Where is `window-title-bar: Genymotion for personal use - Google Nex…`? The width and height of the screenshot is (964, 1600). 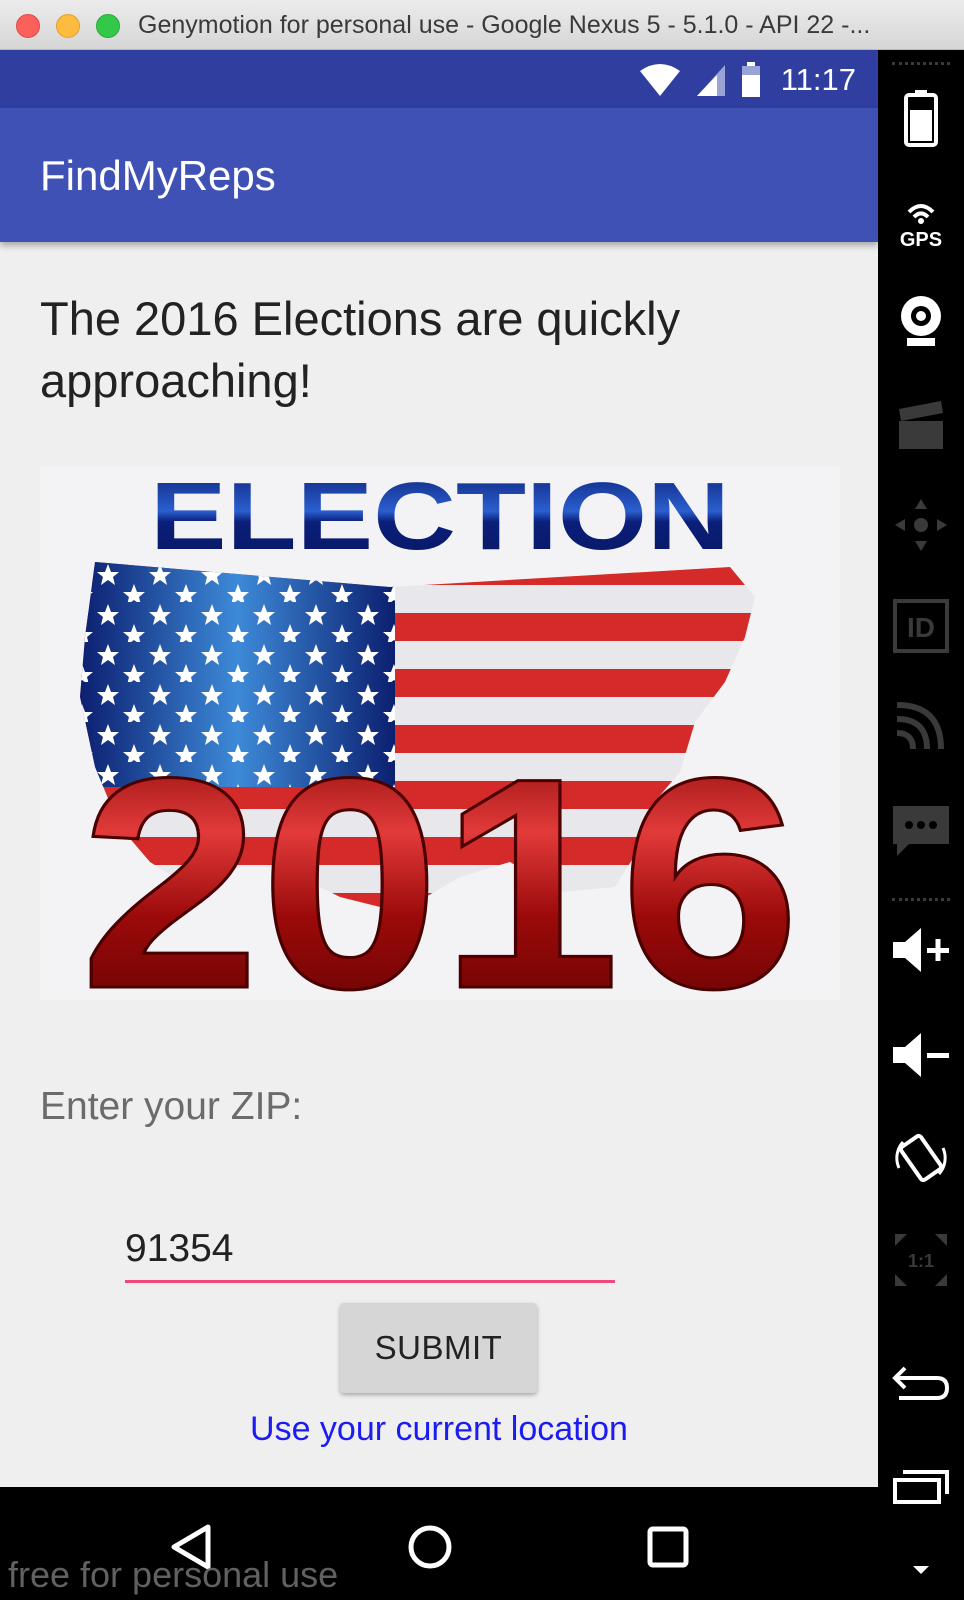 window-title-bar: Genymotion for personal use - Google Nex… is located at coordinates (482, 25).